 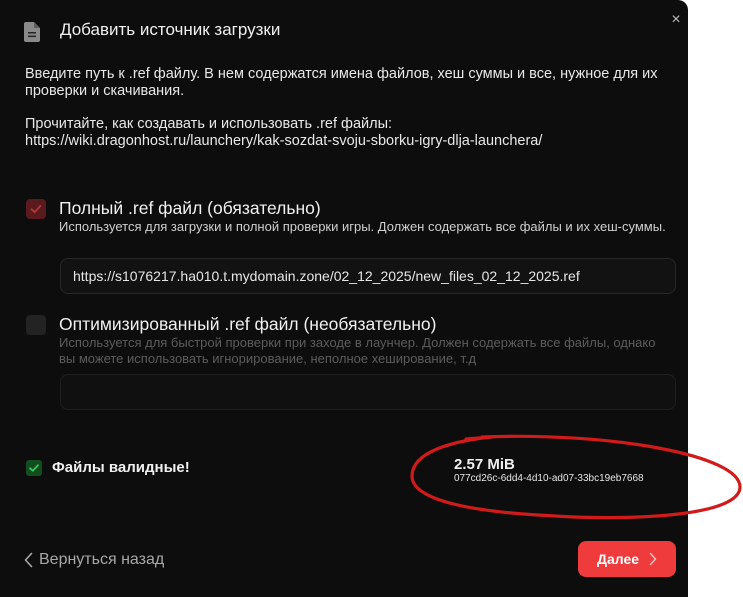 What do you see at coordinates (368, 392) in the screenshot?
I see `optimized-ref-input` at bounding box center [368, 392].